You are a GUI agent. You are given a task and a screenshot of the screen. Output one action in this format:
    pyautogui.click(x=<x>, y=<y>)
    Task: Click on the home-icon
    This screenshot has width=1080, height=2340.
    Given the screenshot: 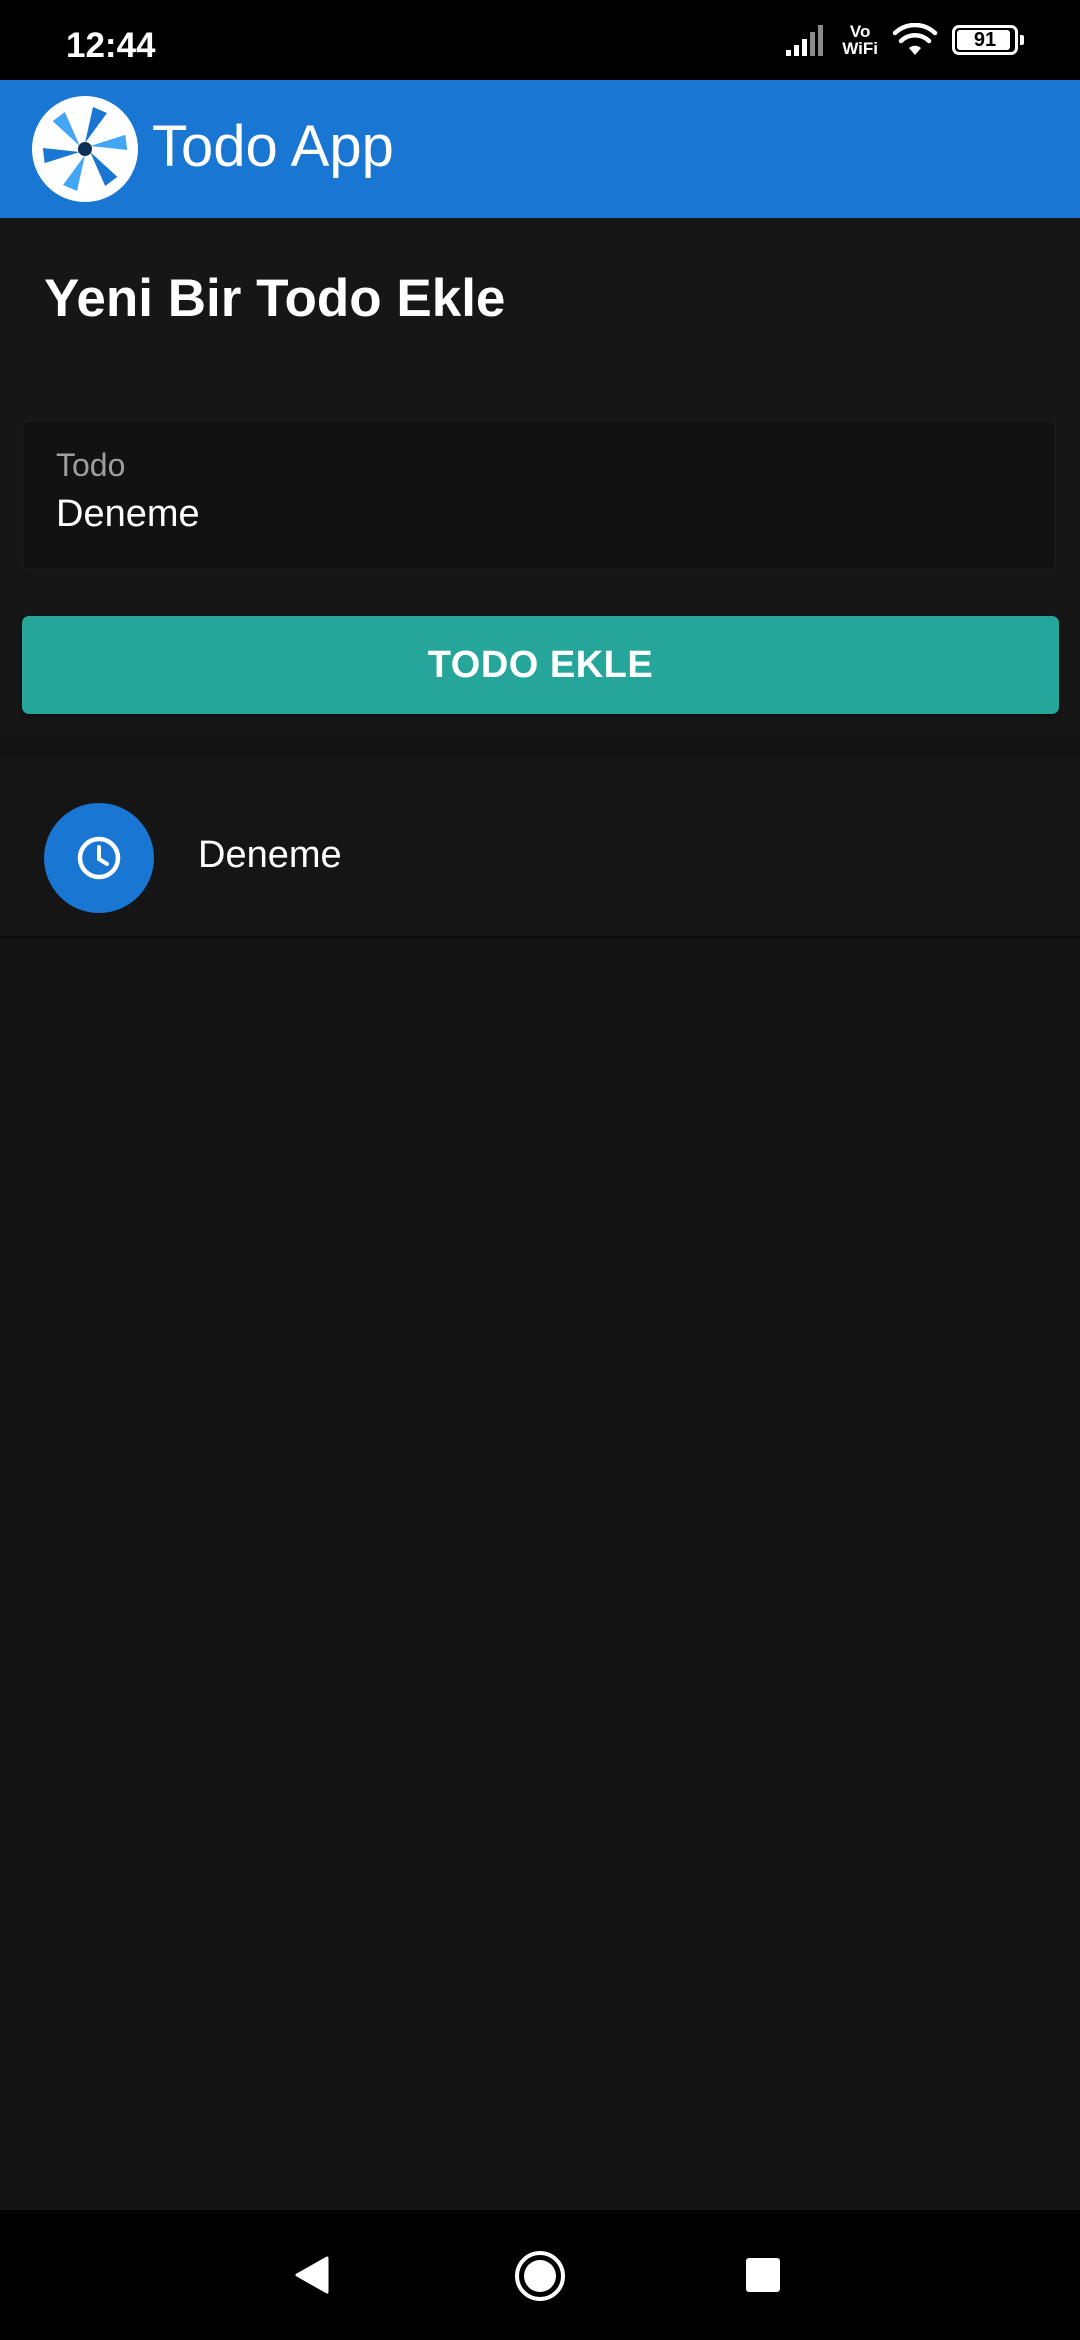 What is the action you would take?
    pyautogui.click(x=540, y=2276)
    